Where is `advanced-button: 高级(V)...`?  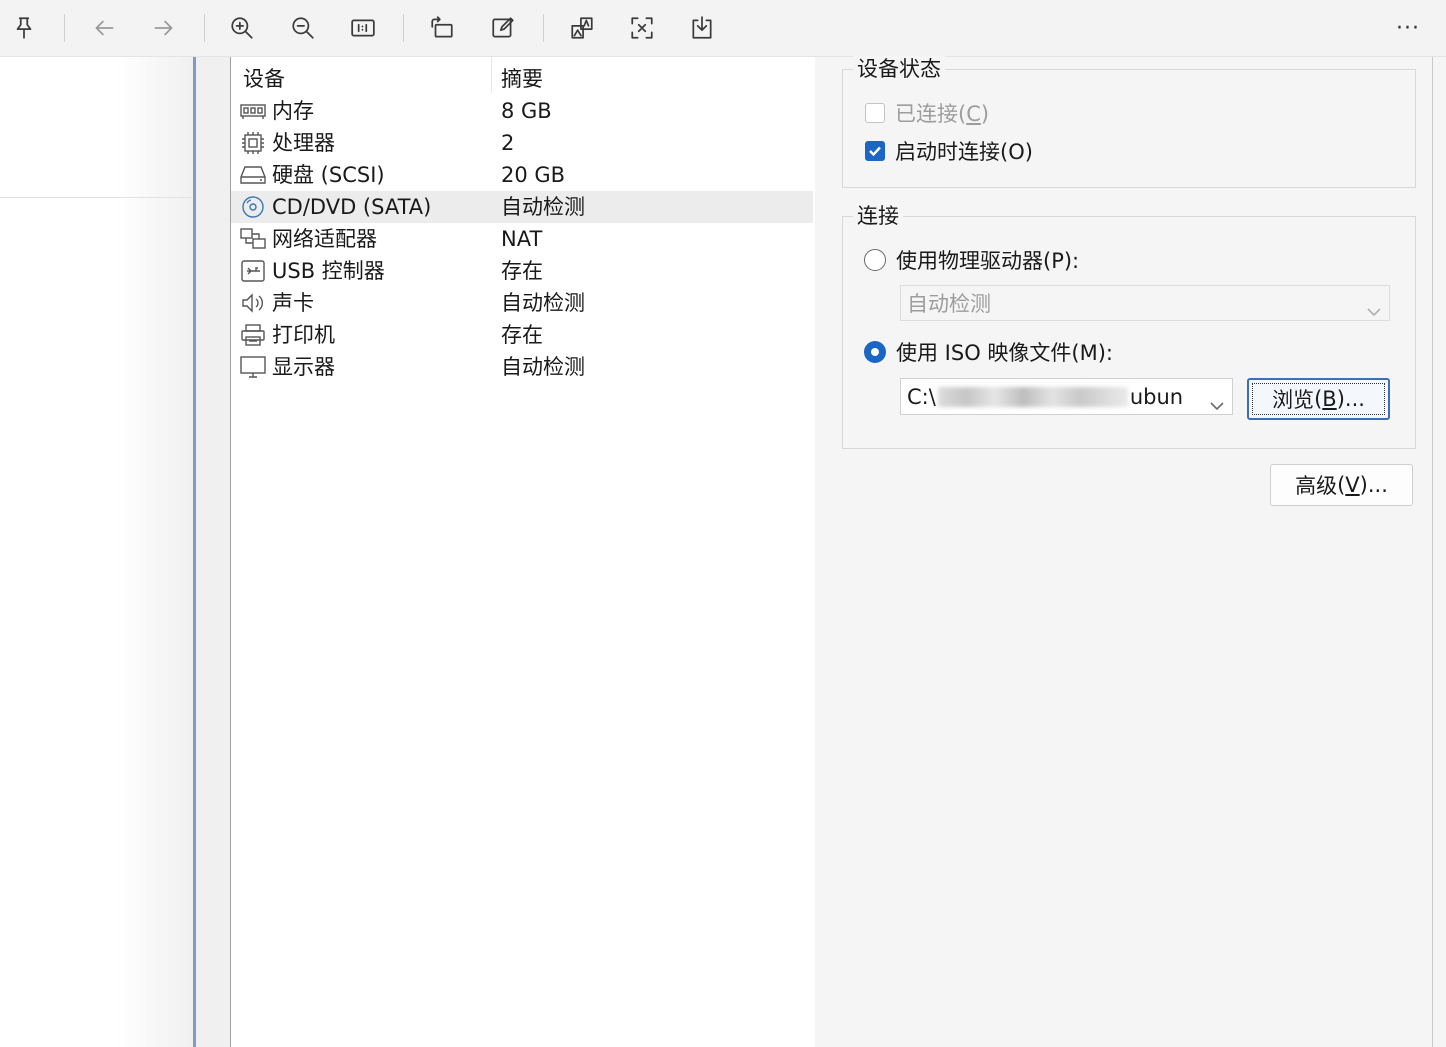 advanced-button: 高级(V)... is located at coordinates (1341, 485).